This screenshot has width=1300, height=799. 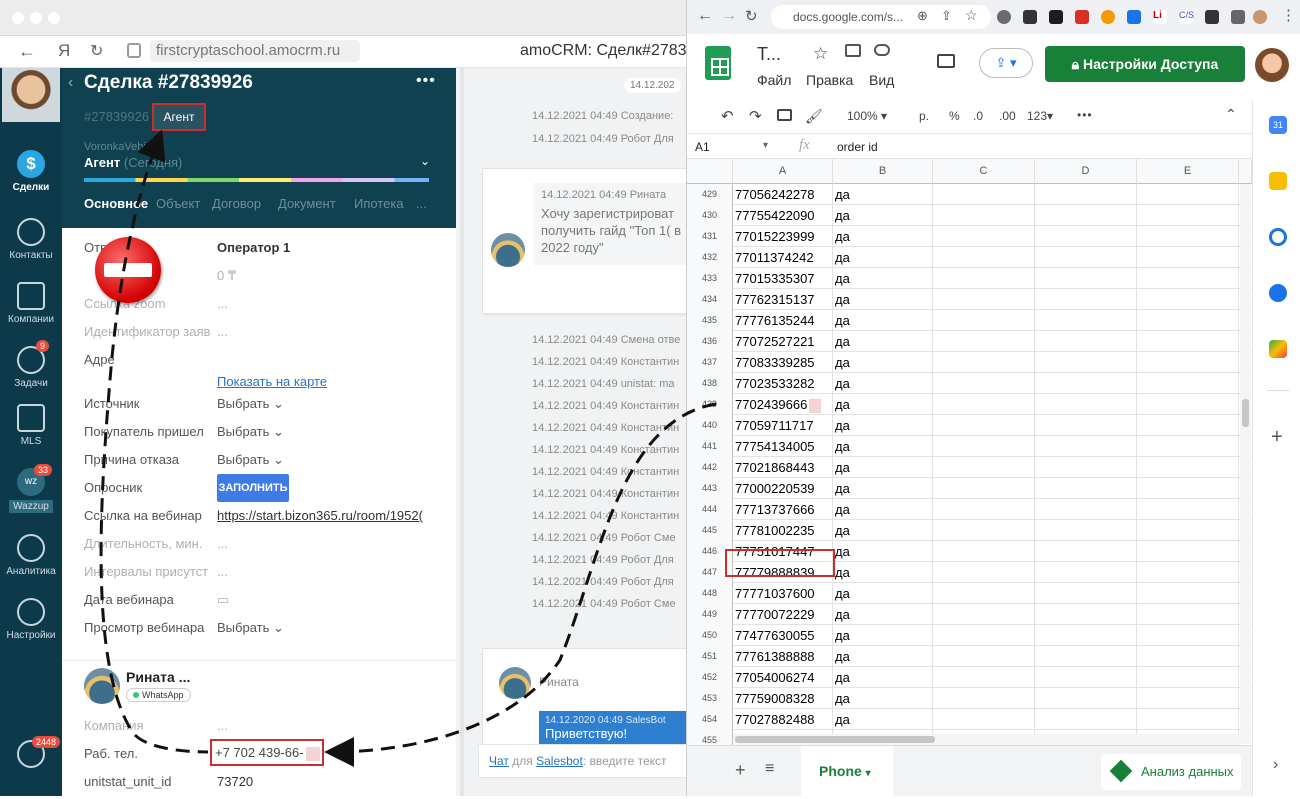 I want to click on arrow-phone-link, so click(x=171, y=743).